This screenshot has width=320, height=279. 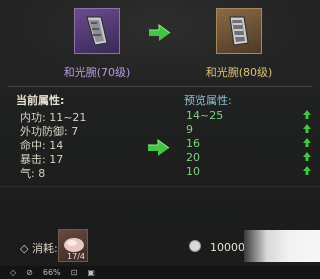 What do you see at coordinates (208, 100) in the screenshot?
I see `preview-attributes-title: 预览属性:` at bounding box center [208, 100].